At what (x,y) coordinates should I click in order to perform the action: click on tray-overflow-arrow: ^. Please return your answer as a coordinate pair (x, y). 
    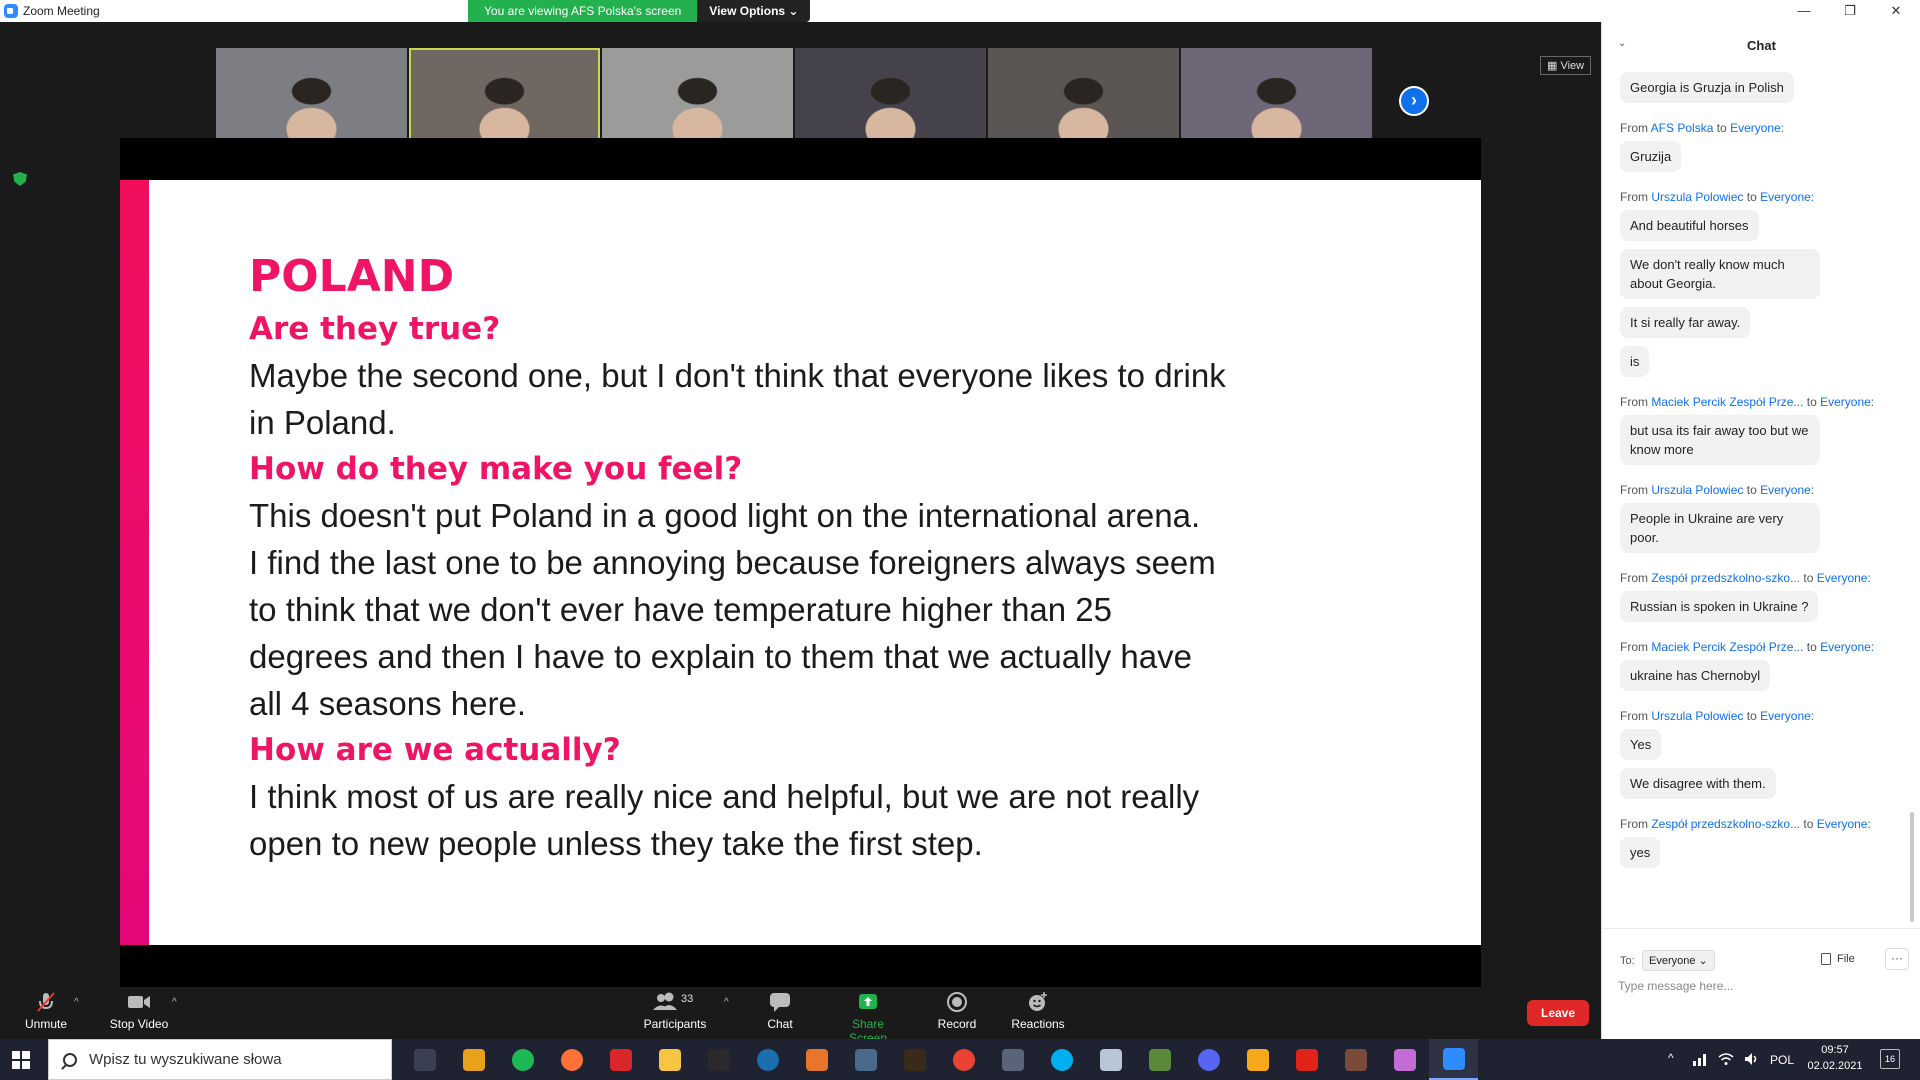
    Looking at the image, I should click on (1671, 1065).